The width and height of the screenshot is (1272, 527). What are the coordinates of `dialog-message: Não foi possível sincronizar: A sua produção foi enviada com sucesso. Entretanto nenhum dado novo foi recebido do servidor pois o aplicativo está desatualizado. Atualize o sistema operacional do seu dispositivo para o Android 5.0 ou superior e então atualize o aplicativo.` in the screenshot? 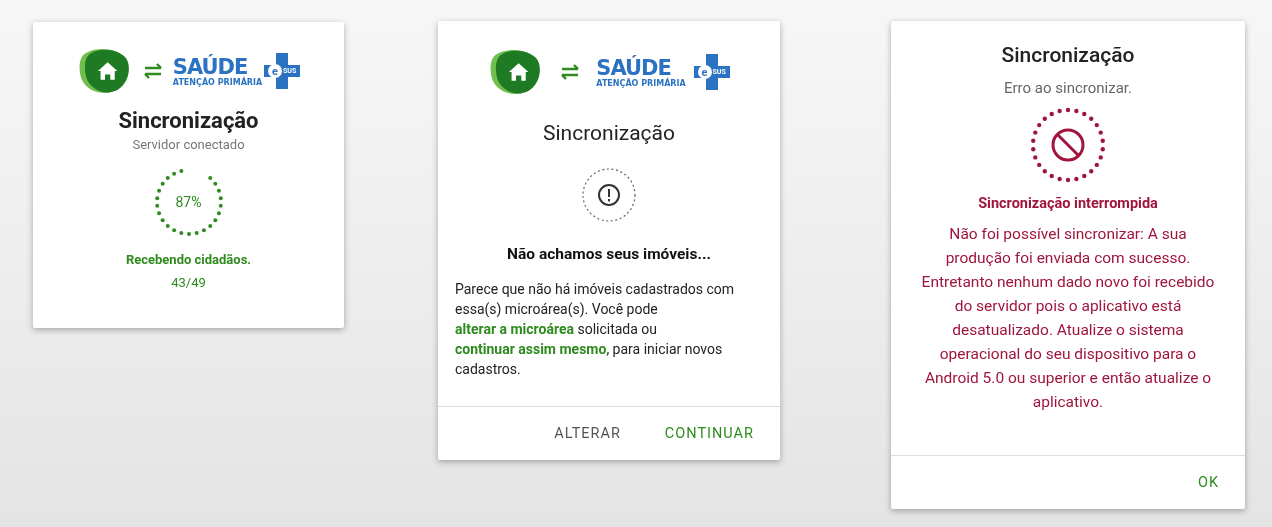 It's located at (1068, 318).